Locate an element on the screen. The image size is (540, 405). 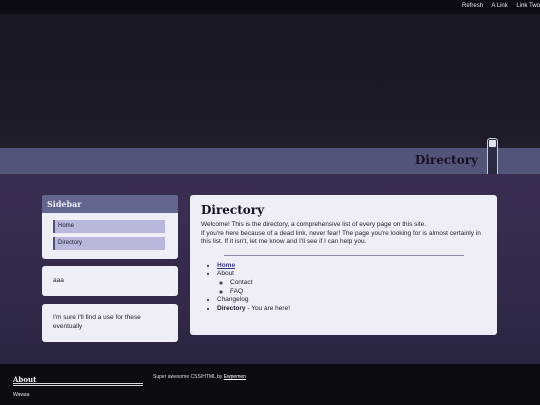
about-label: About is located at coordinates (225, 274).